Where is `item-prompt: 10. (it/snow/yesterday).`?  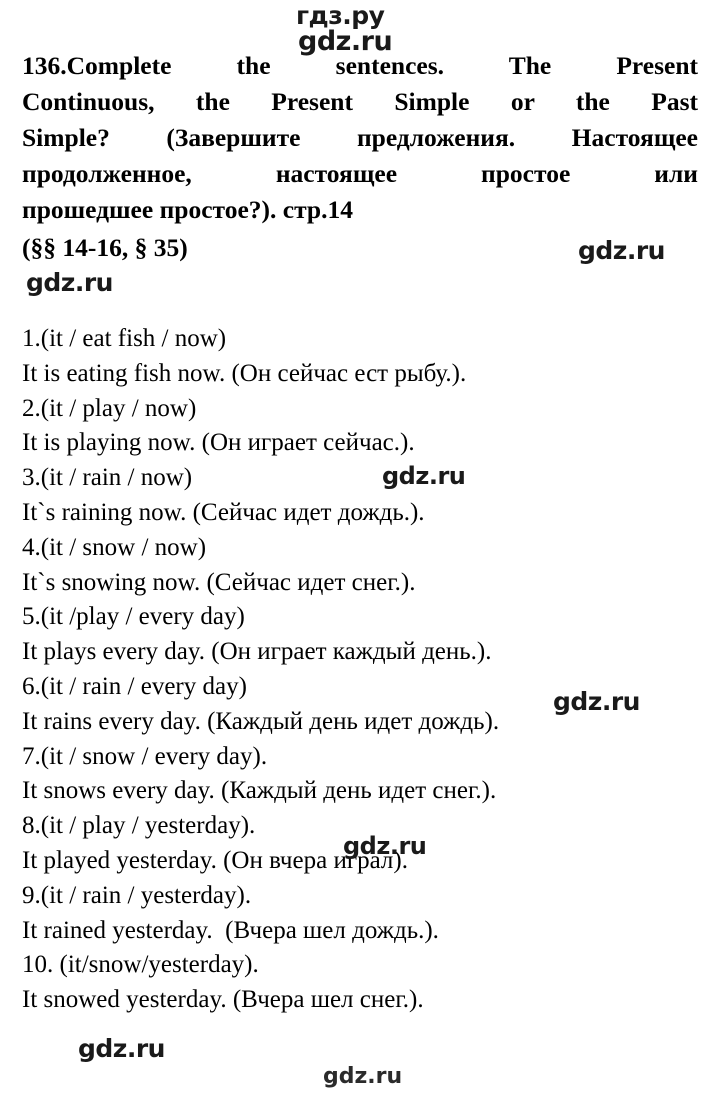
item-prompt: 10. (it/snow/yesterday). is located at coordinates (140, 965).